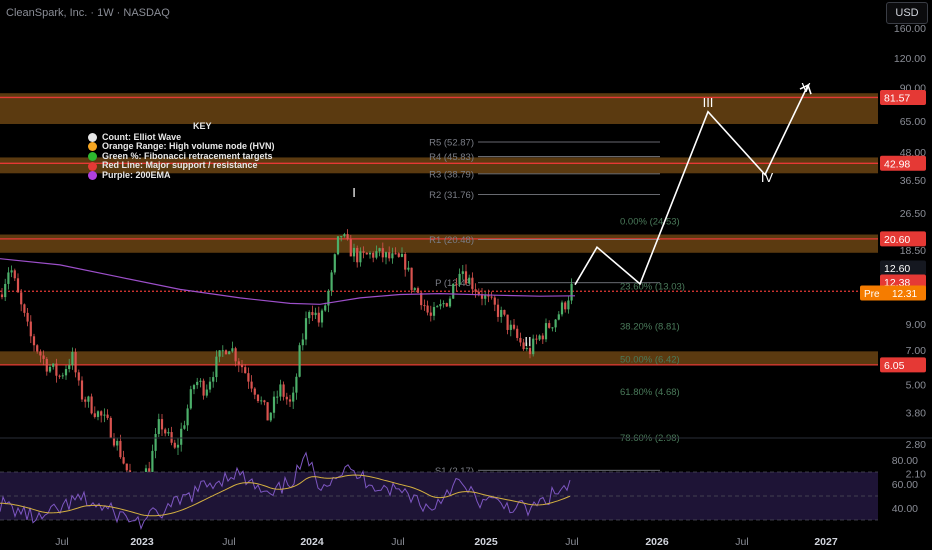 The width and height of the screenshot is (932, 550). I want to click on wave-label: V, so click(806, 87).